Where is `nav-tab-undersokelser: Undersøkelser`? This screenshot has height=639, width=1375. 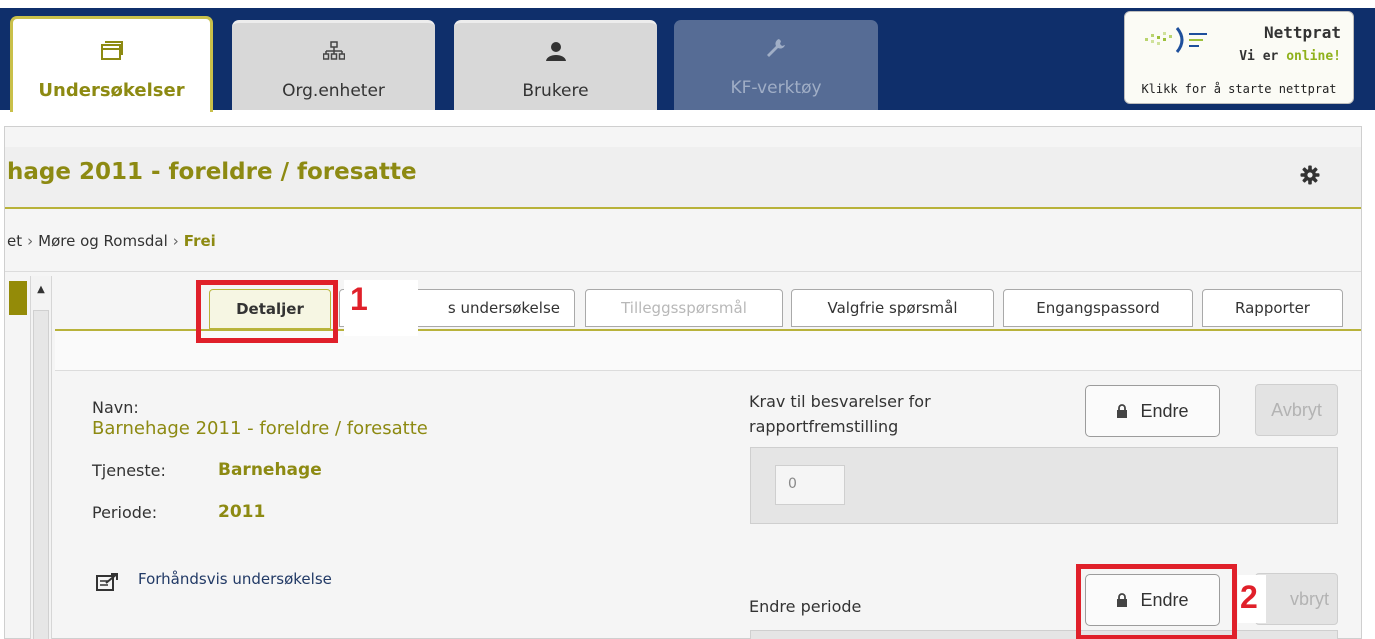 nav-tab-undersokelser: Undersøkelser is located at coordinates (111, 64).